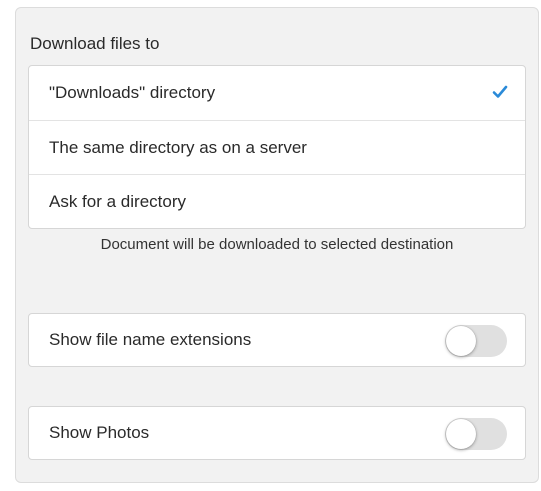 This screenshot has height=491, width=541. Describe the element at coordinates (277, 201) in the screenshot. I see `option-ask-for-directory: Ask for a directory` at that location.